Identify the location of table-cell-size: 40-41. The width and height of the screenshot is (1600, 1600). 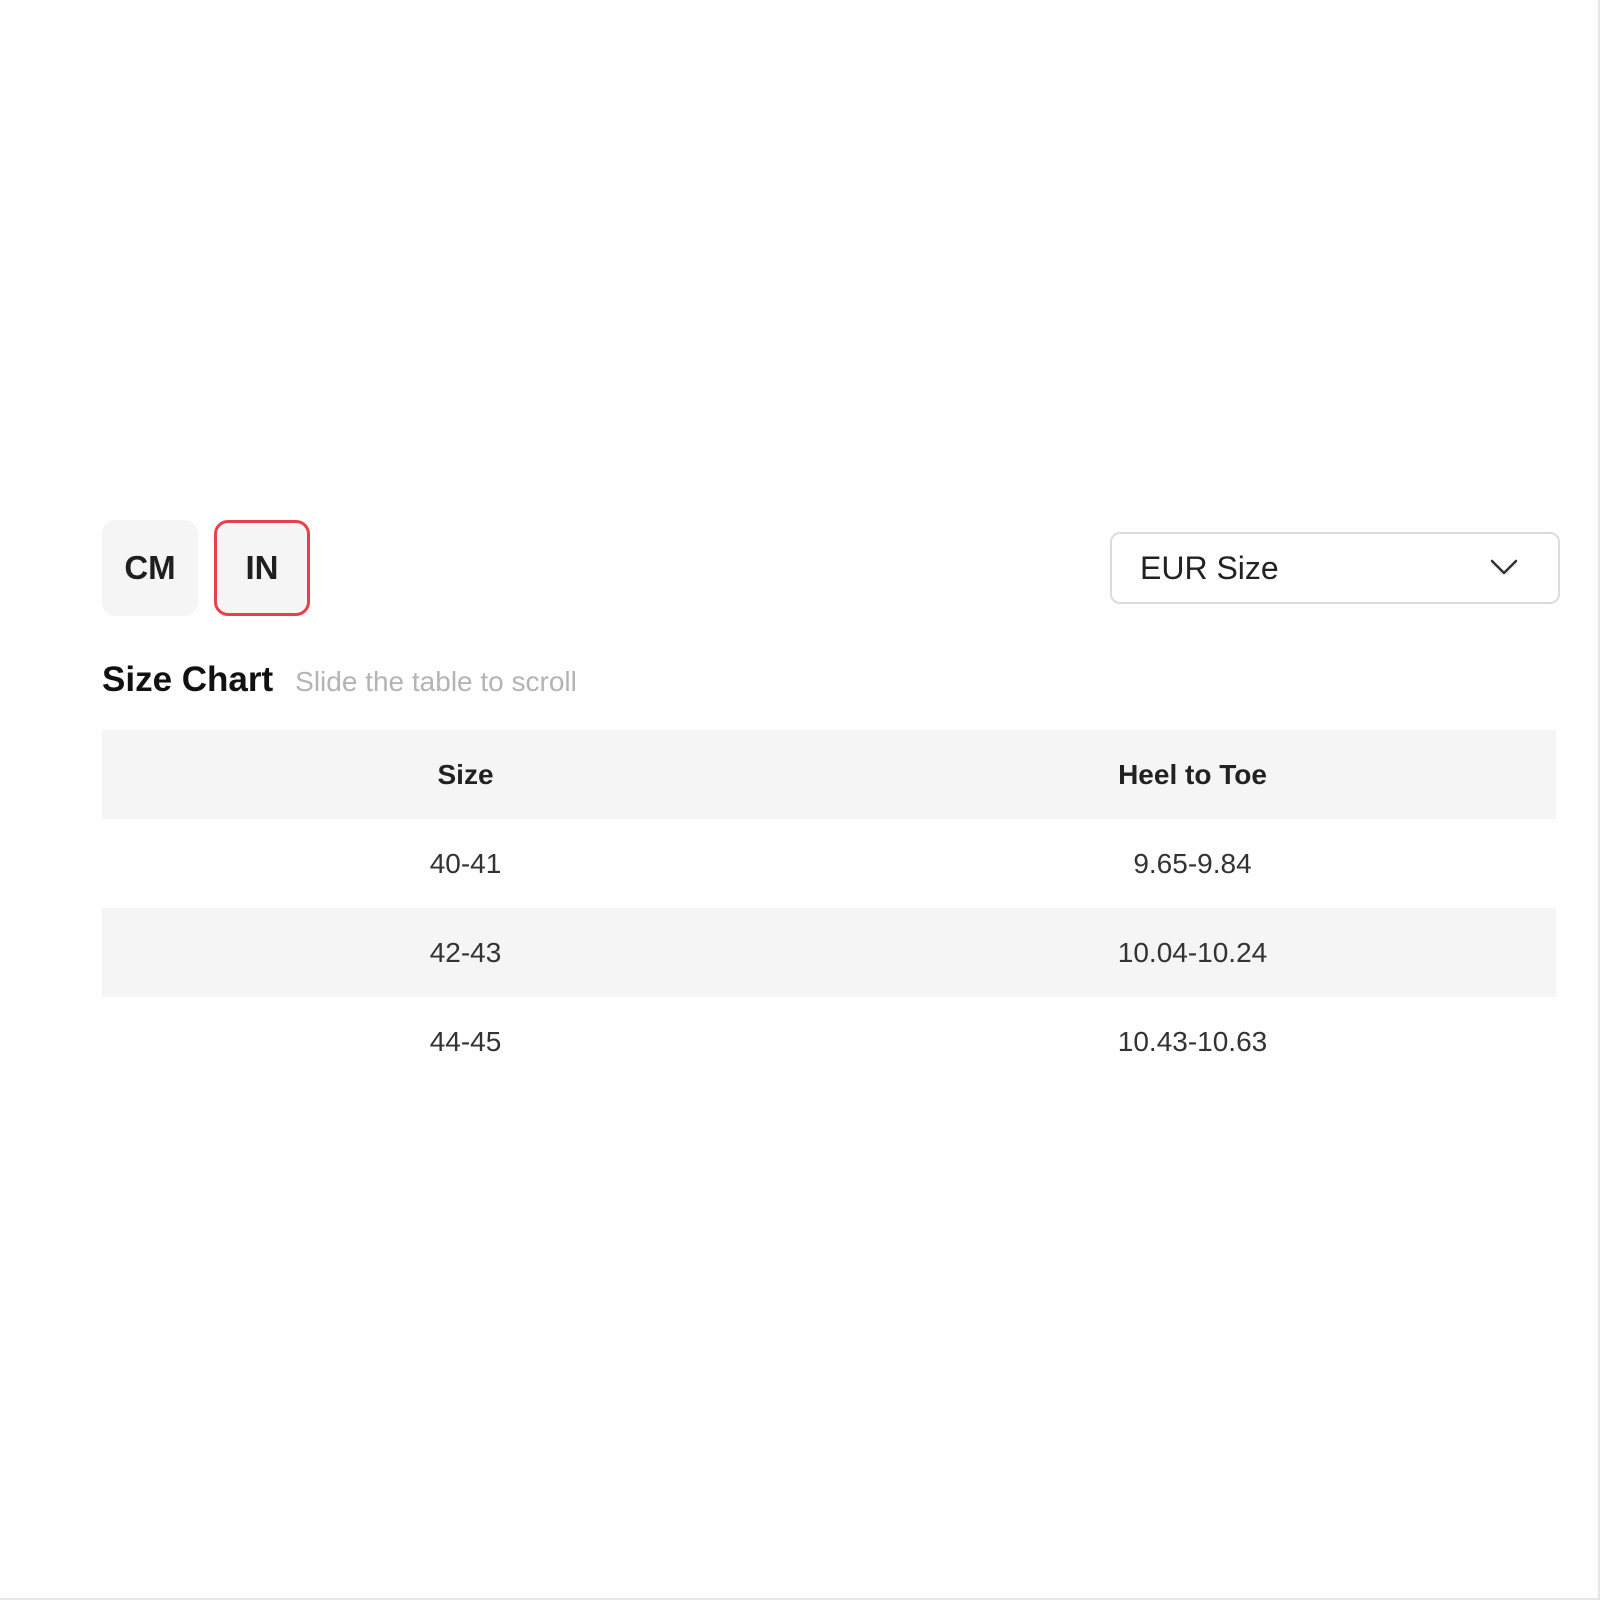
(465, 863).